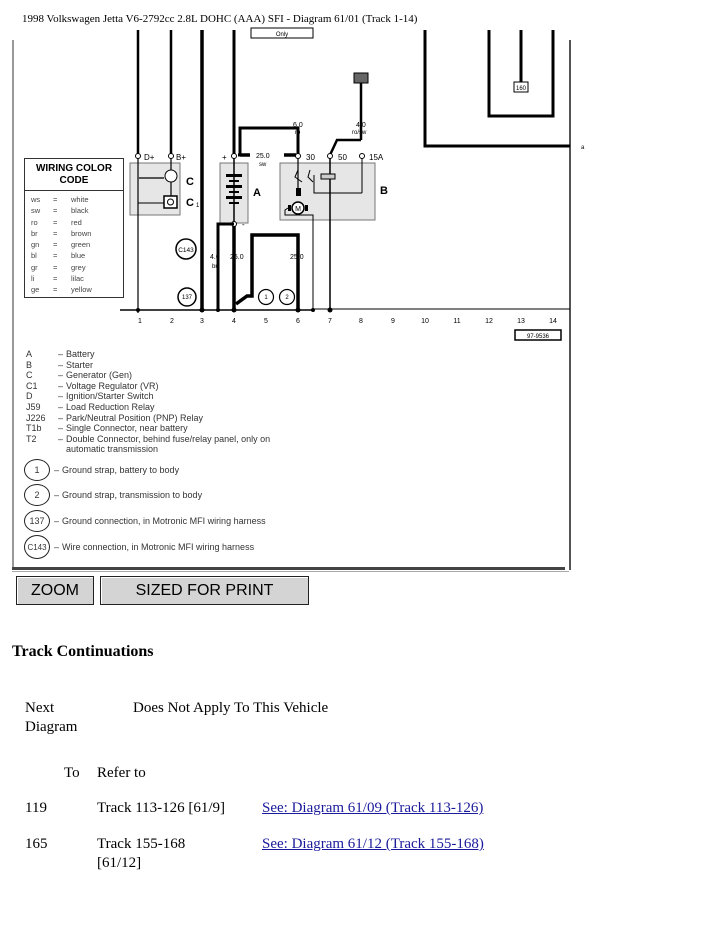  I want to click on component-key-row: D – Ignition/Starter Switch, so click(148, 396).